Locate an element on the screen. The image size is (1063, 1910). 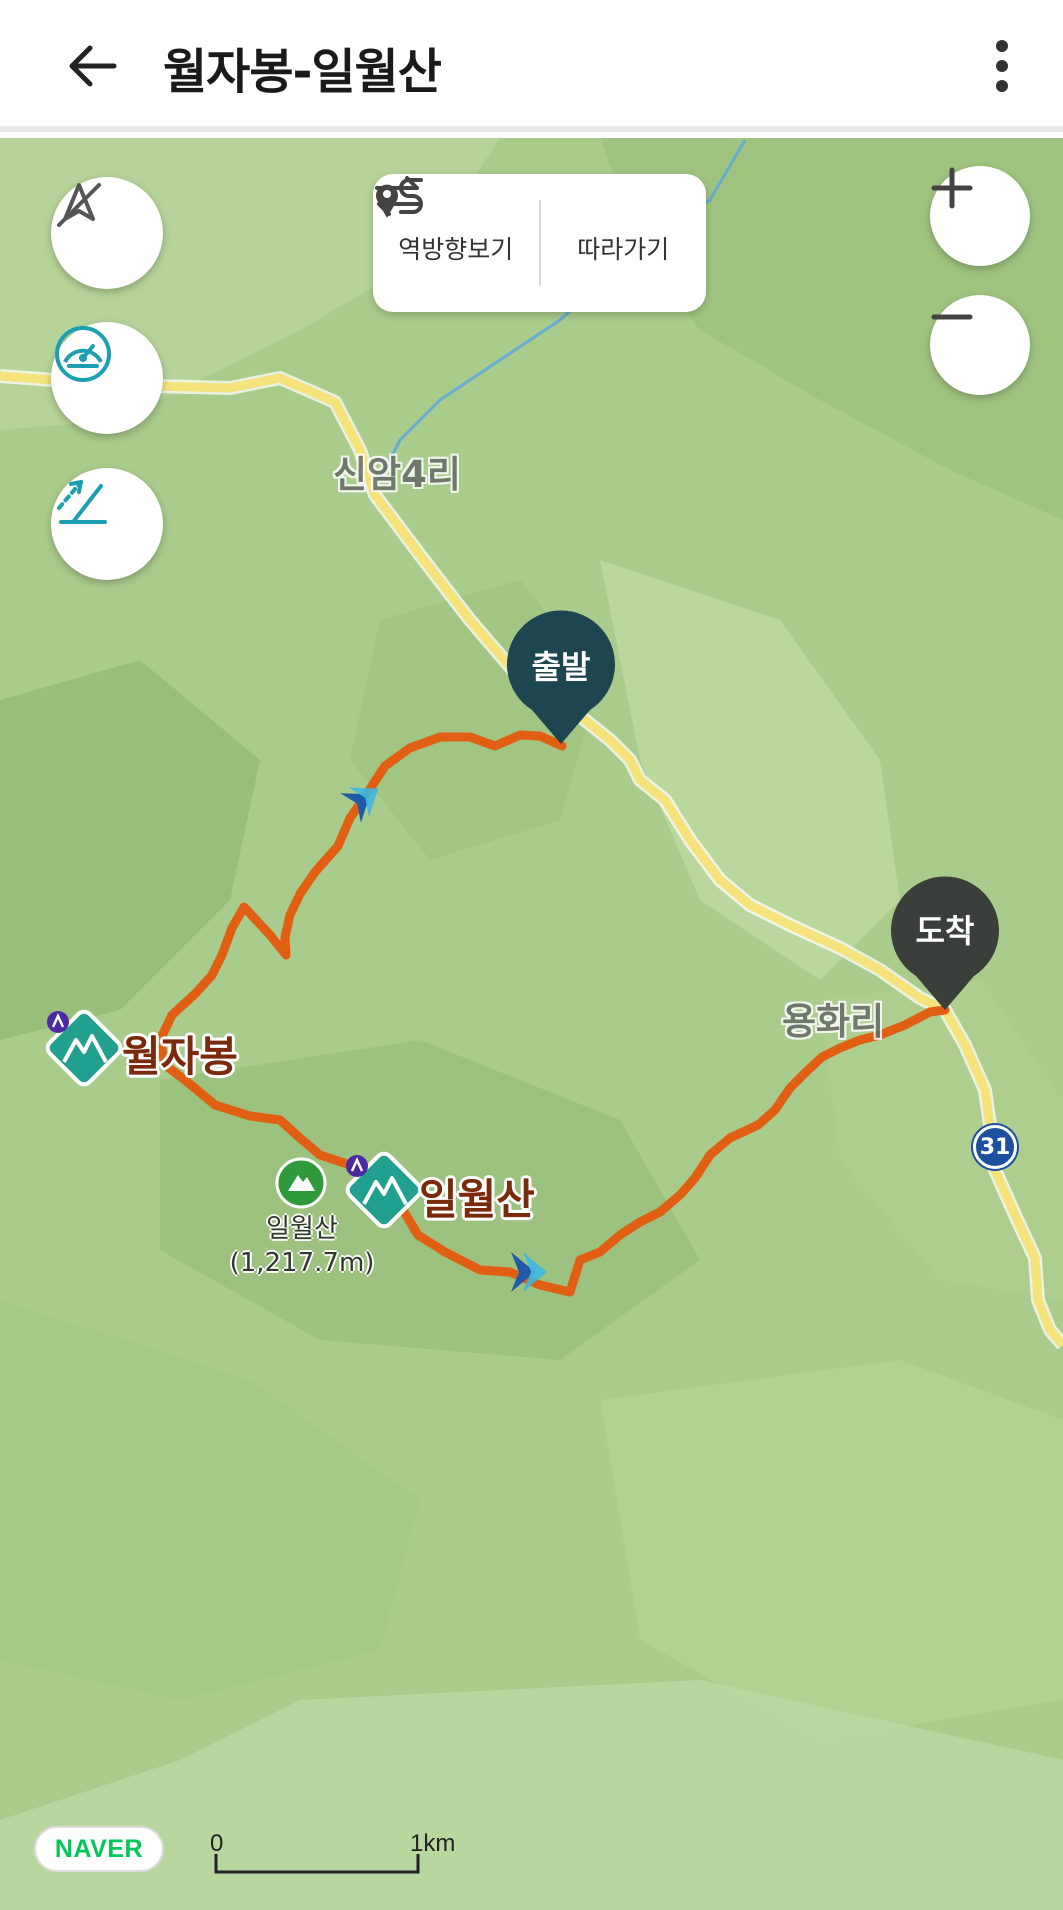
more-menu-button is located at coordinates (1002, 66).